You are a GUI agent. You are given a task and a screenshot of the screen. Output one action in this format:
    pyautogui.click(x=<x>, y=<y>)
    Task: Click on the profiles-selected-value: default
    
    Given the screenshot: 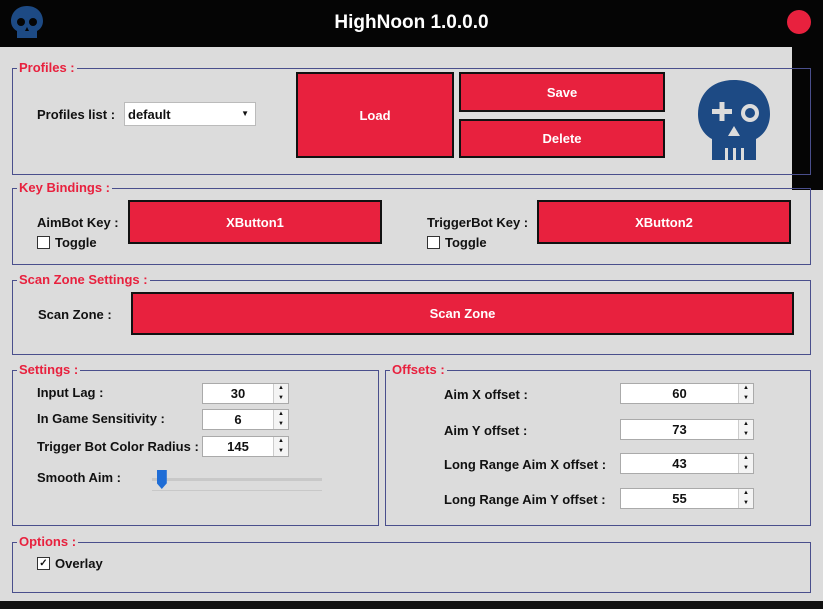 What is the action you would take?
    pyautogui.click(x=149, y=114)
    